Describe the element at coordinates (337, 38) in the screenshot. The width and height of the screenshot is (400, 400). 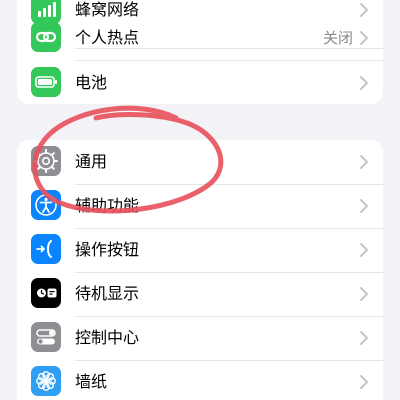
I see `hotspot-status-value: 关闭` at that location.